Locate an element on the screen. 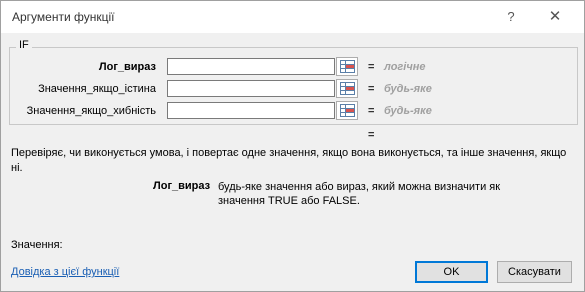 The image size is (585, 292). arg-label-logical-test: Лог_вираз is located at coordinates (127, 67).